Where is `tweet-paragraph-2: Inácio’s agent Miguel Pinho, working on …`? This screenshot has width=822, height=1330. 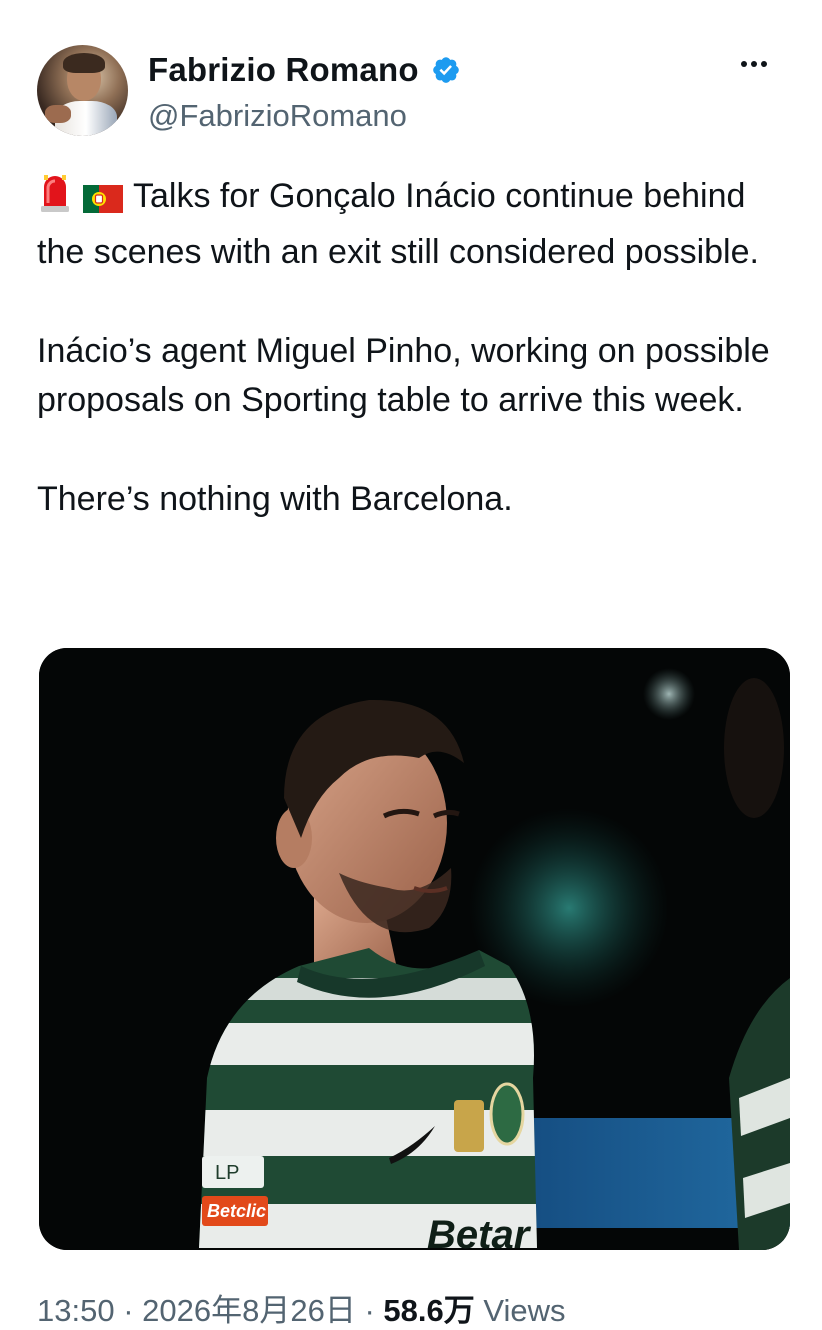
tweet-paragraph-2: Inácio’s agent Miguel Pinho, working on … is located at coordinates (403, 375).